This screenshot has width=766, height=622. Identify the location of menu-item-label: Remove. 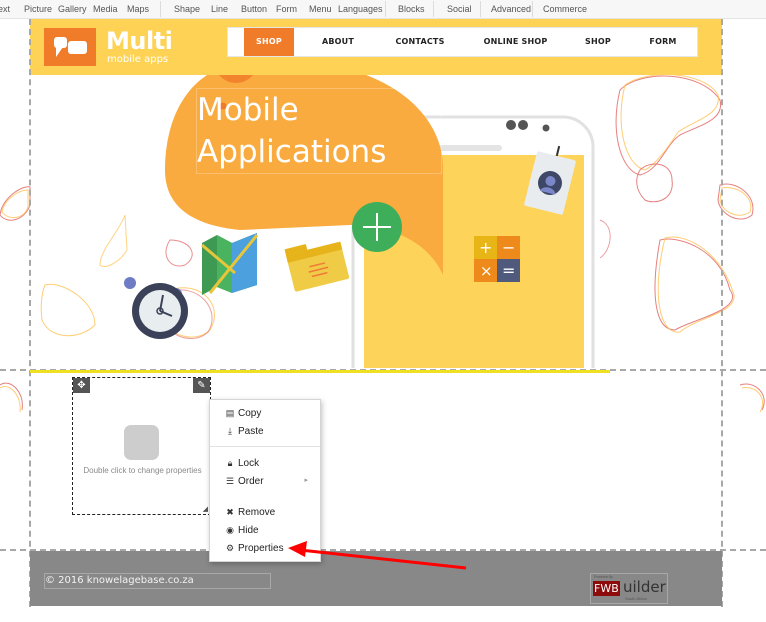
(257, 512).